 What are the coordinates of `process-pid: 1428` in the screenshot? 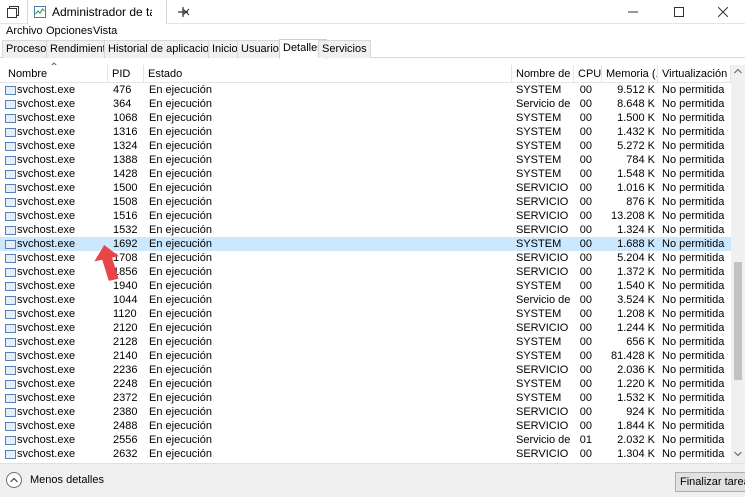 It's located at (125, 174).